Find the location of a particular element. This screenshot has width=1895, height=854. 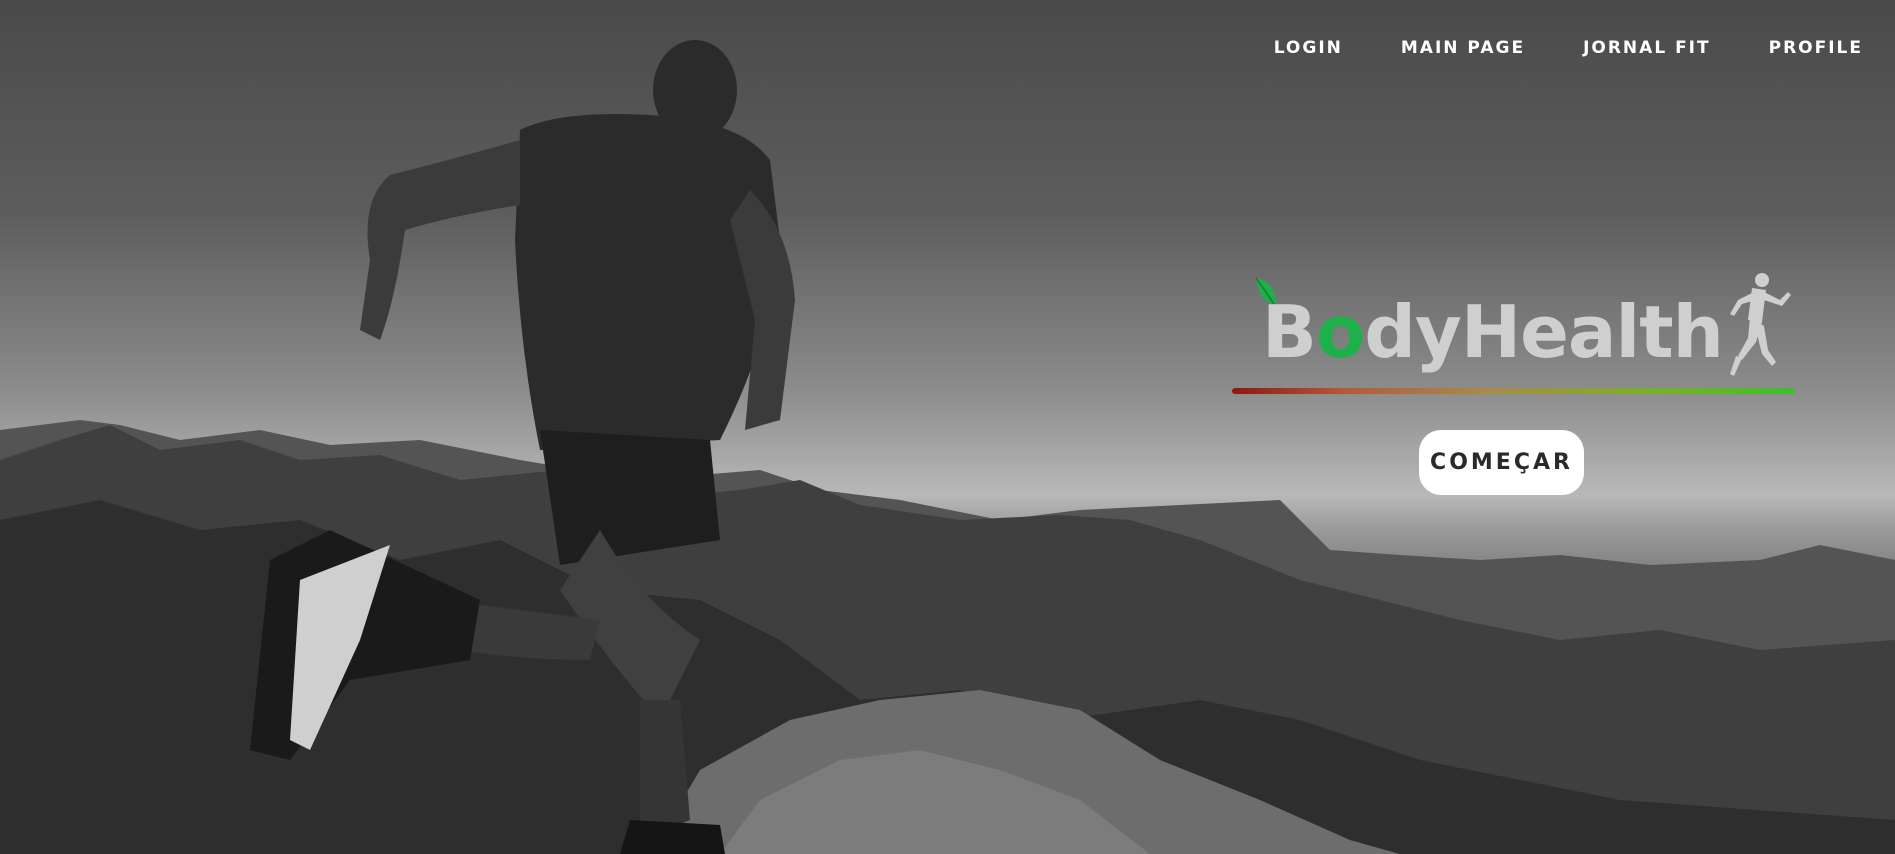

start-button: COMEÇAR is located at coordinates (1501, 462).